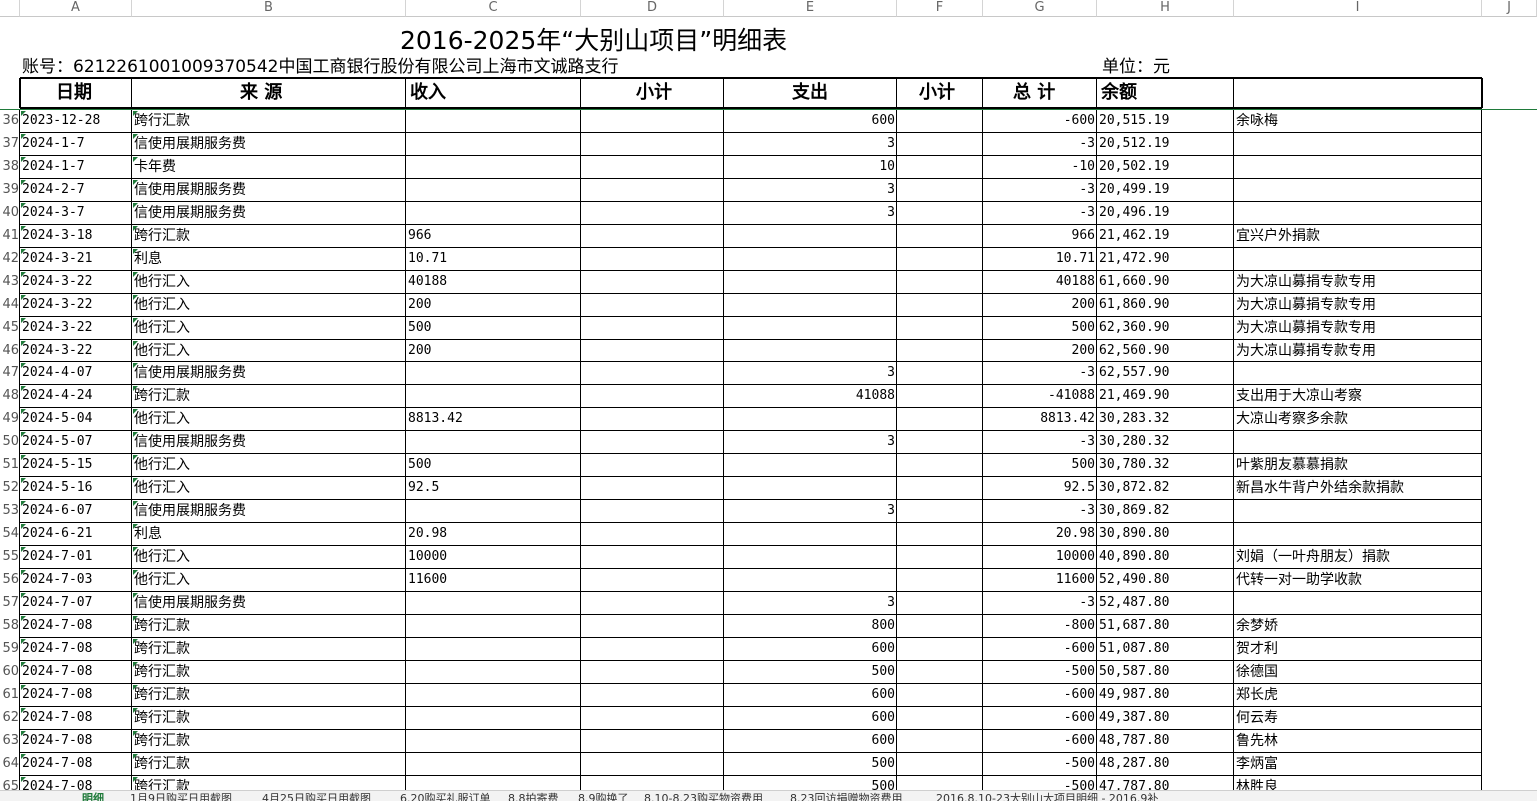 The width and height of the screenshot is (1537, 801). Describe the element at coordinates (1358, 718) in the screenshot. I see `cell-note: 何云寿` at that location.